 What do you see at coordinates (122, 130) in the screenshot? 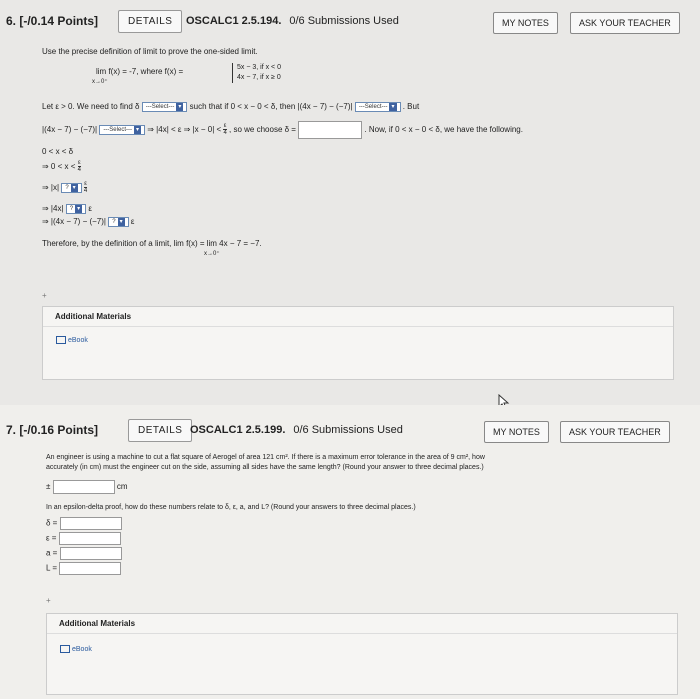
I see `abs-select: ---Select--- ▾` at bounding box center [122, 130].